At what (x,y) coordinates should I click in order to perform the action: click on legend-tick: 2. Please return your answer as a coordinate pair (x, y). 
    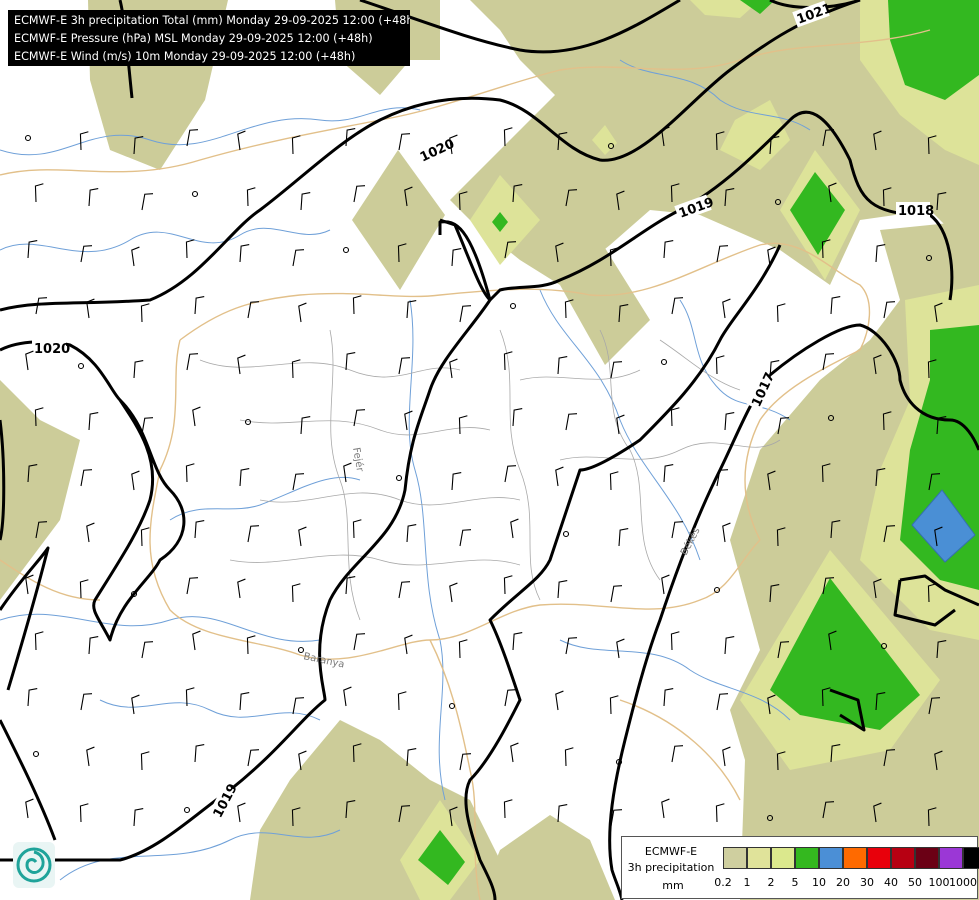
    Looking at the image, I should click on (771, 882).